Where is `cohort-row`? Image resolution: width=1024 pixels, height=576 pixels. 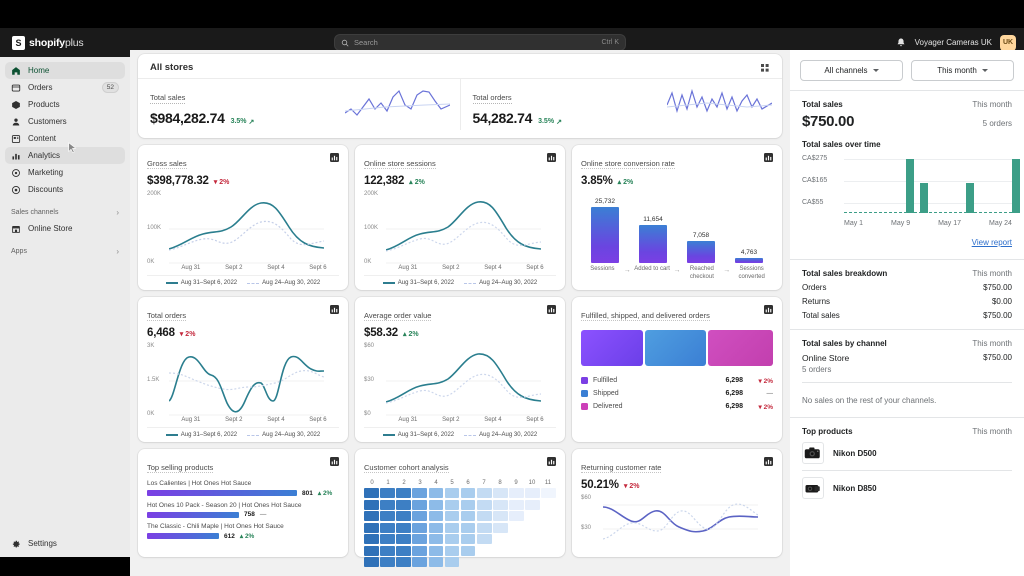
cohort-row is located at coordinates (460, 527).